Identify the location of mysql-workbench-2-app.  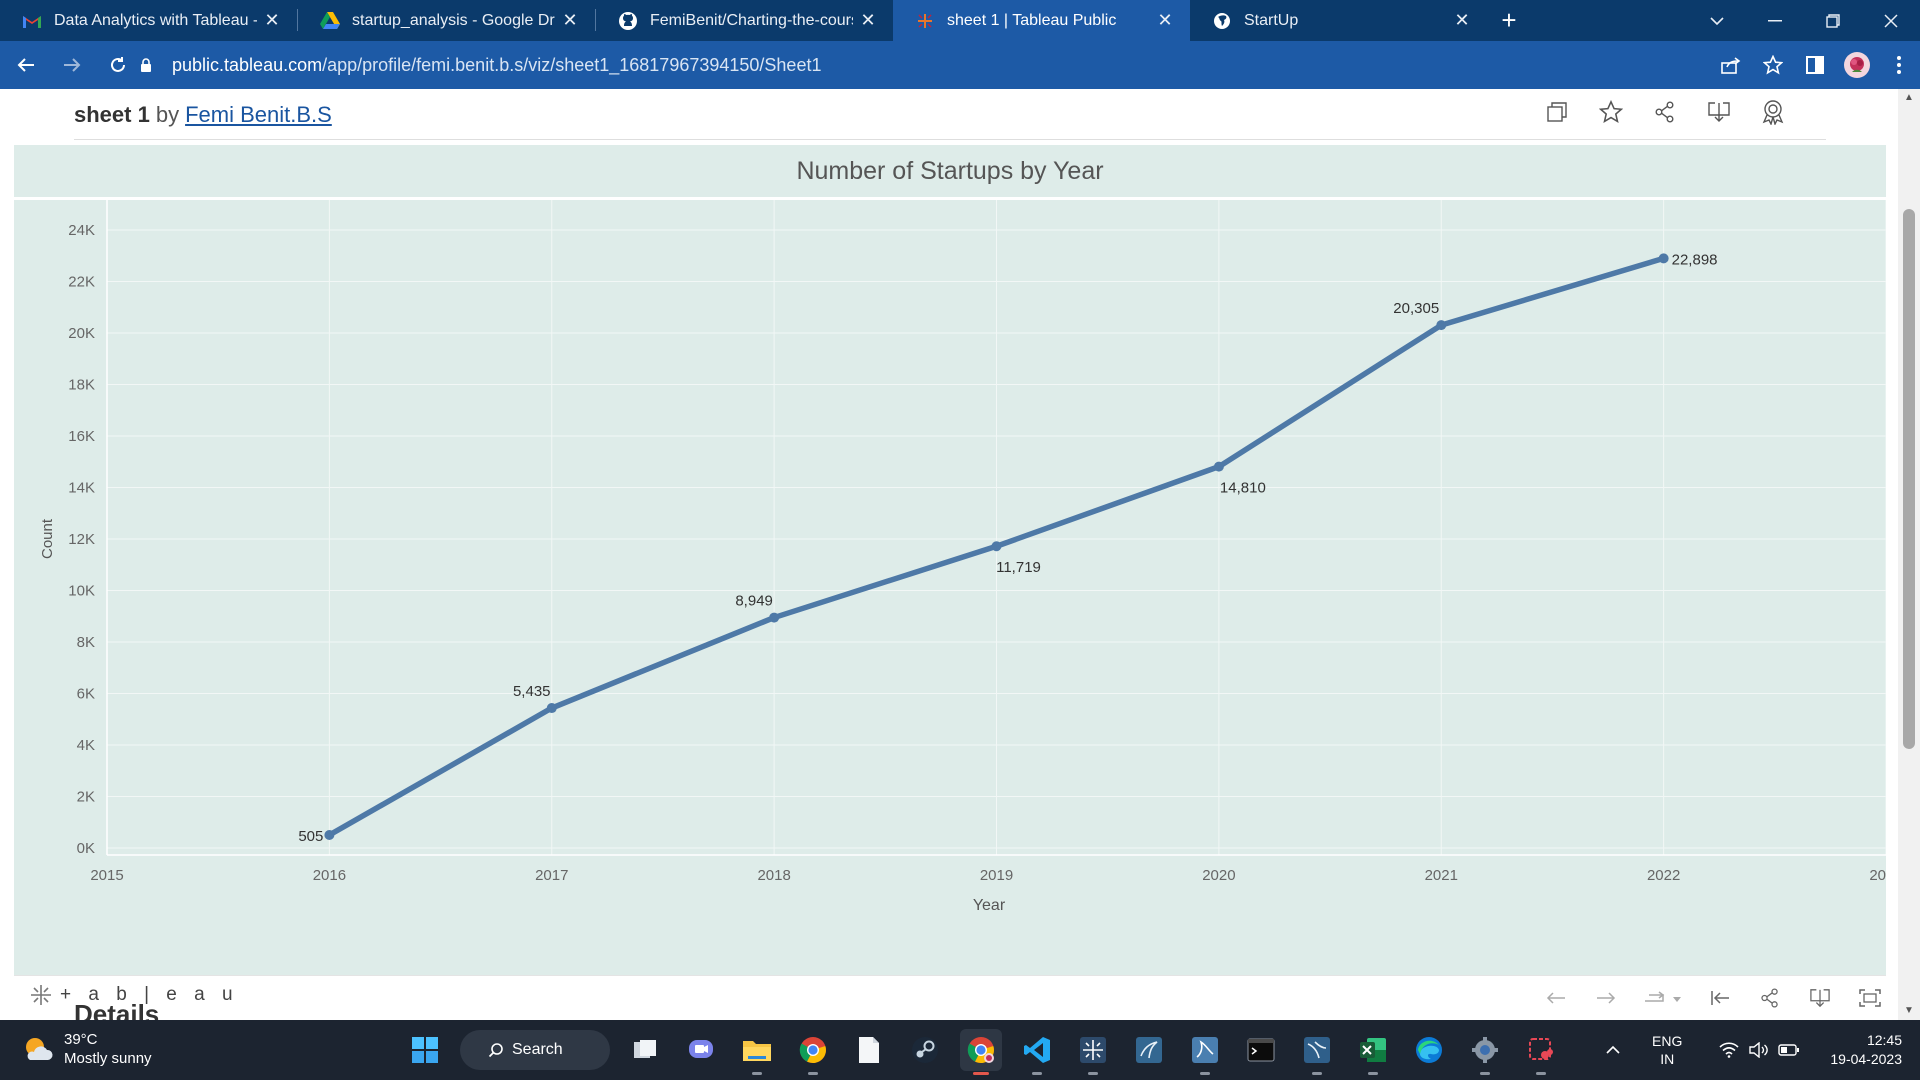
(1317, 1052).